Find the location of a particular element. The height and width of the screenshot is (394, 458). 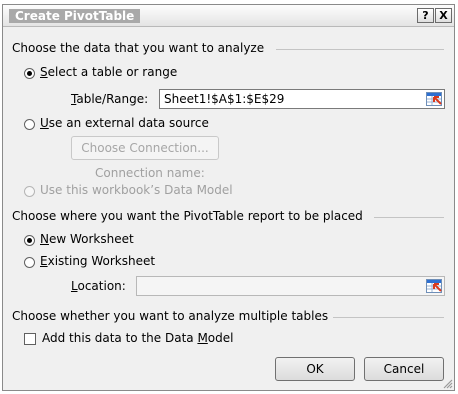

radio-external-source is located at coordinates (29, 124).